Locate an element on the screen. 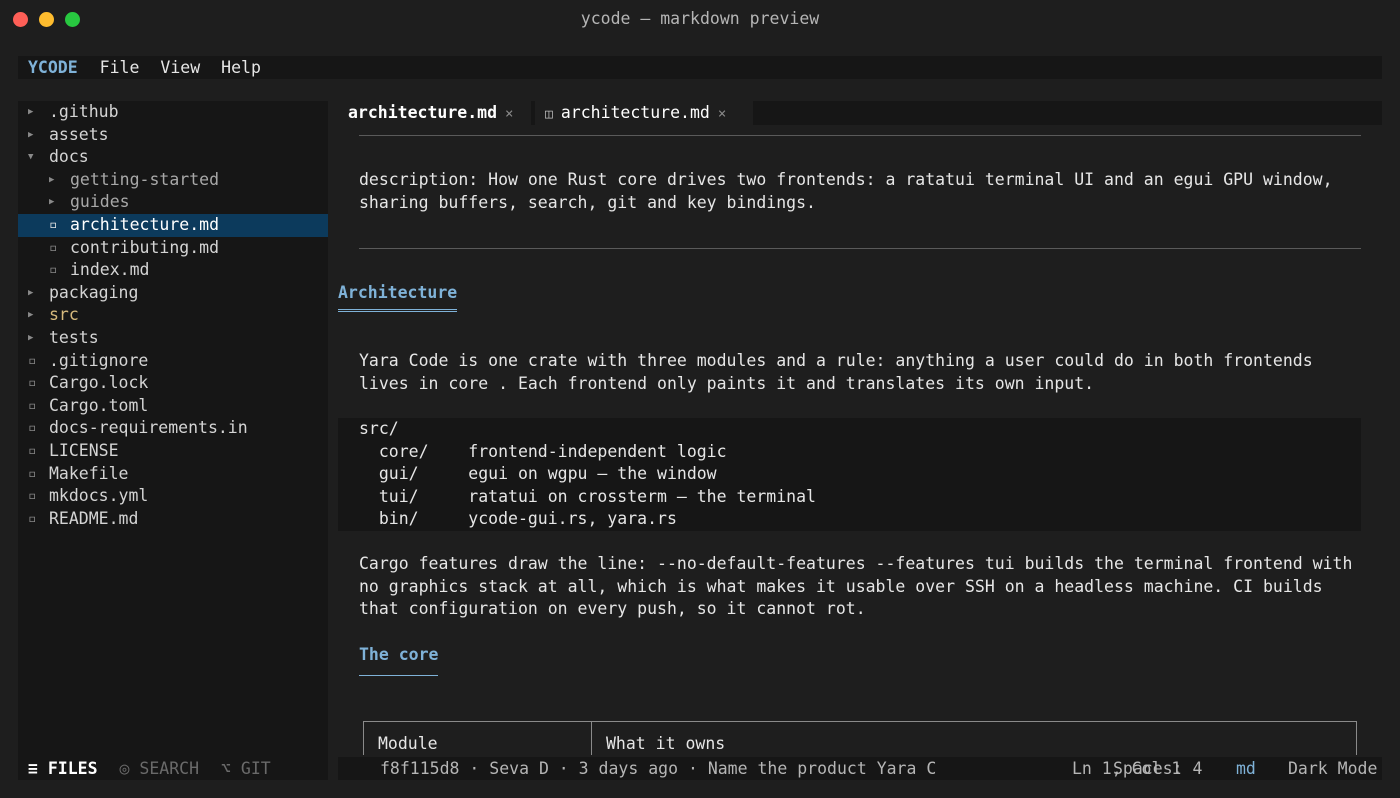 This screenshot has height=798, width=1400. app-brand: YCODE is located at coordinates (53, 67).